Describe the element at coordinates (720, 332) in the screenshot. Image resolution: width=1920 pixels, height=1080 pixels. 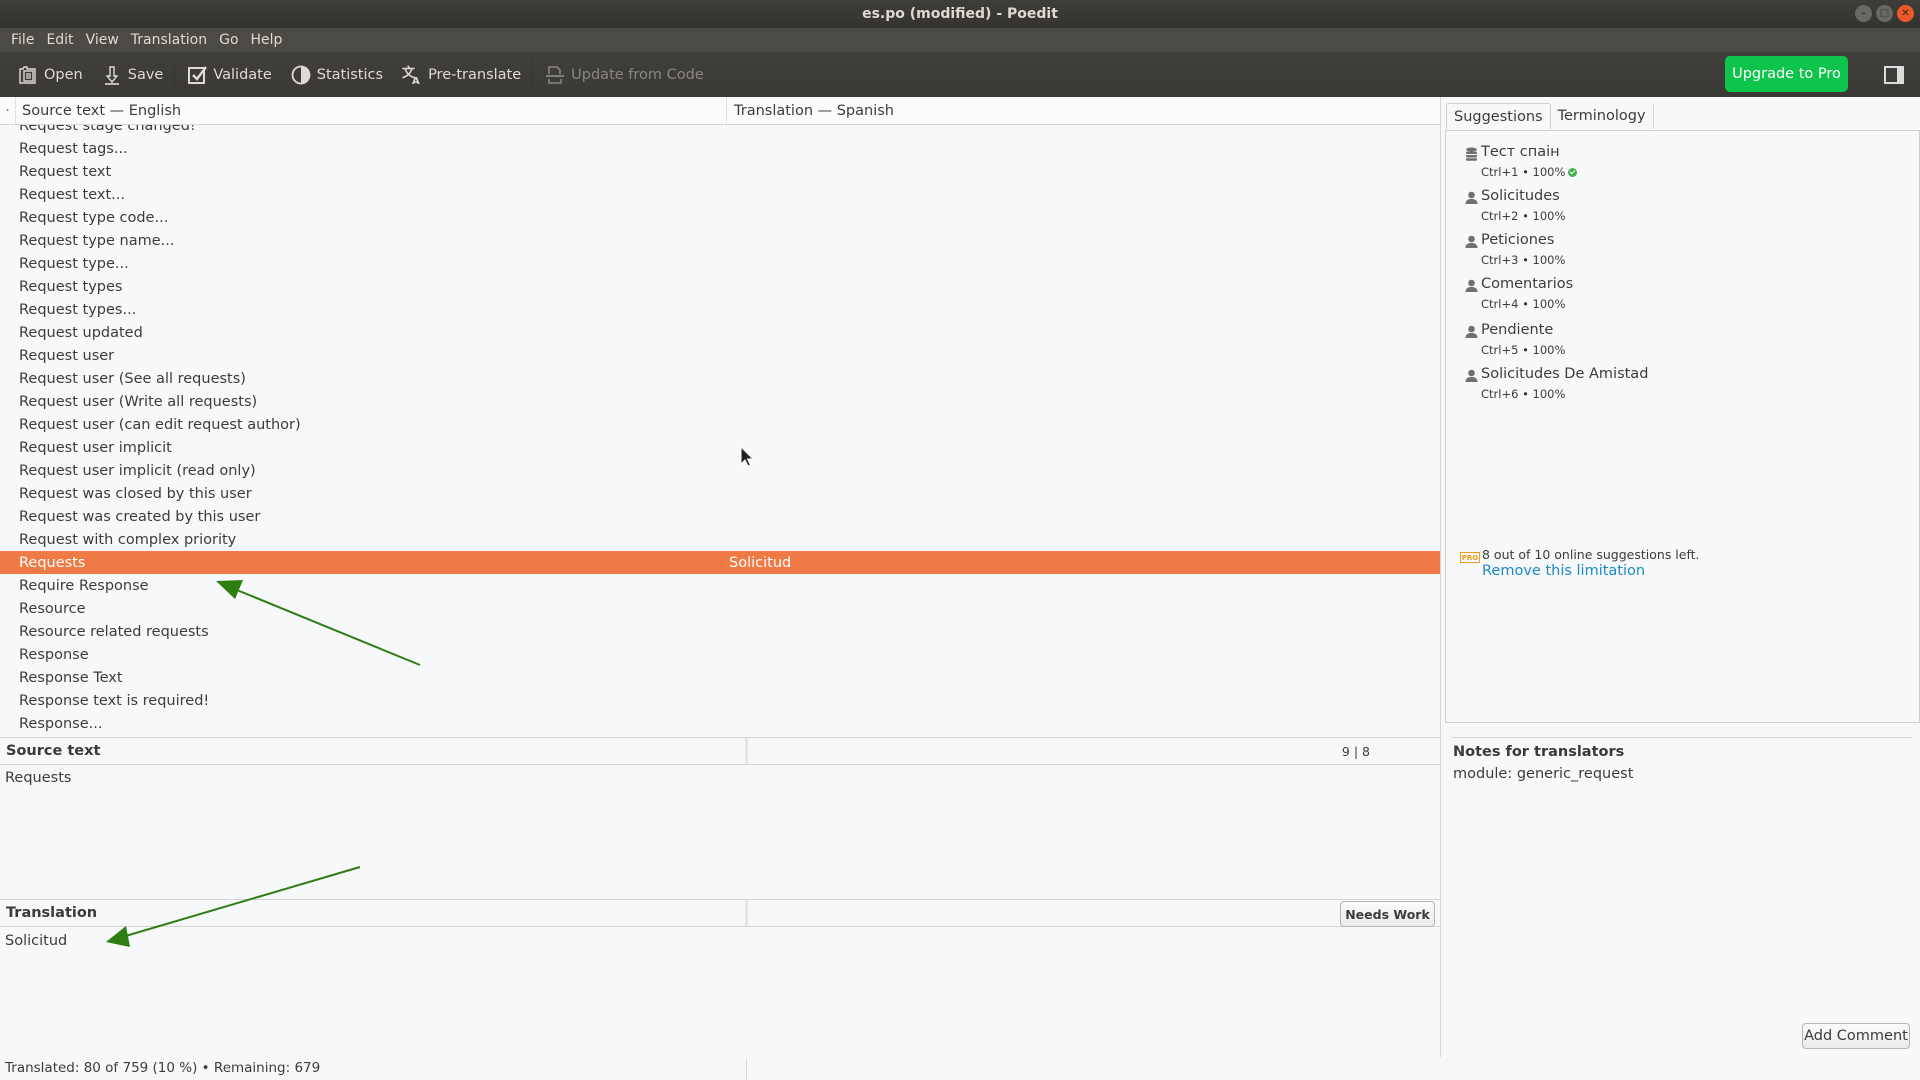
I see `list-row: Request updated` at that location.